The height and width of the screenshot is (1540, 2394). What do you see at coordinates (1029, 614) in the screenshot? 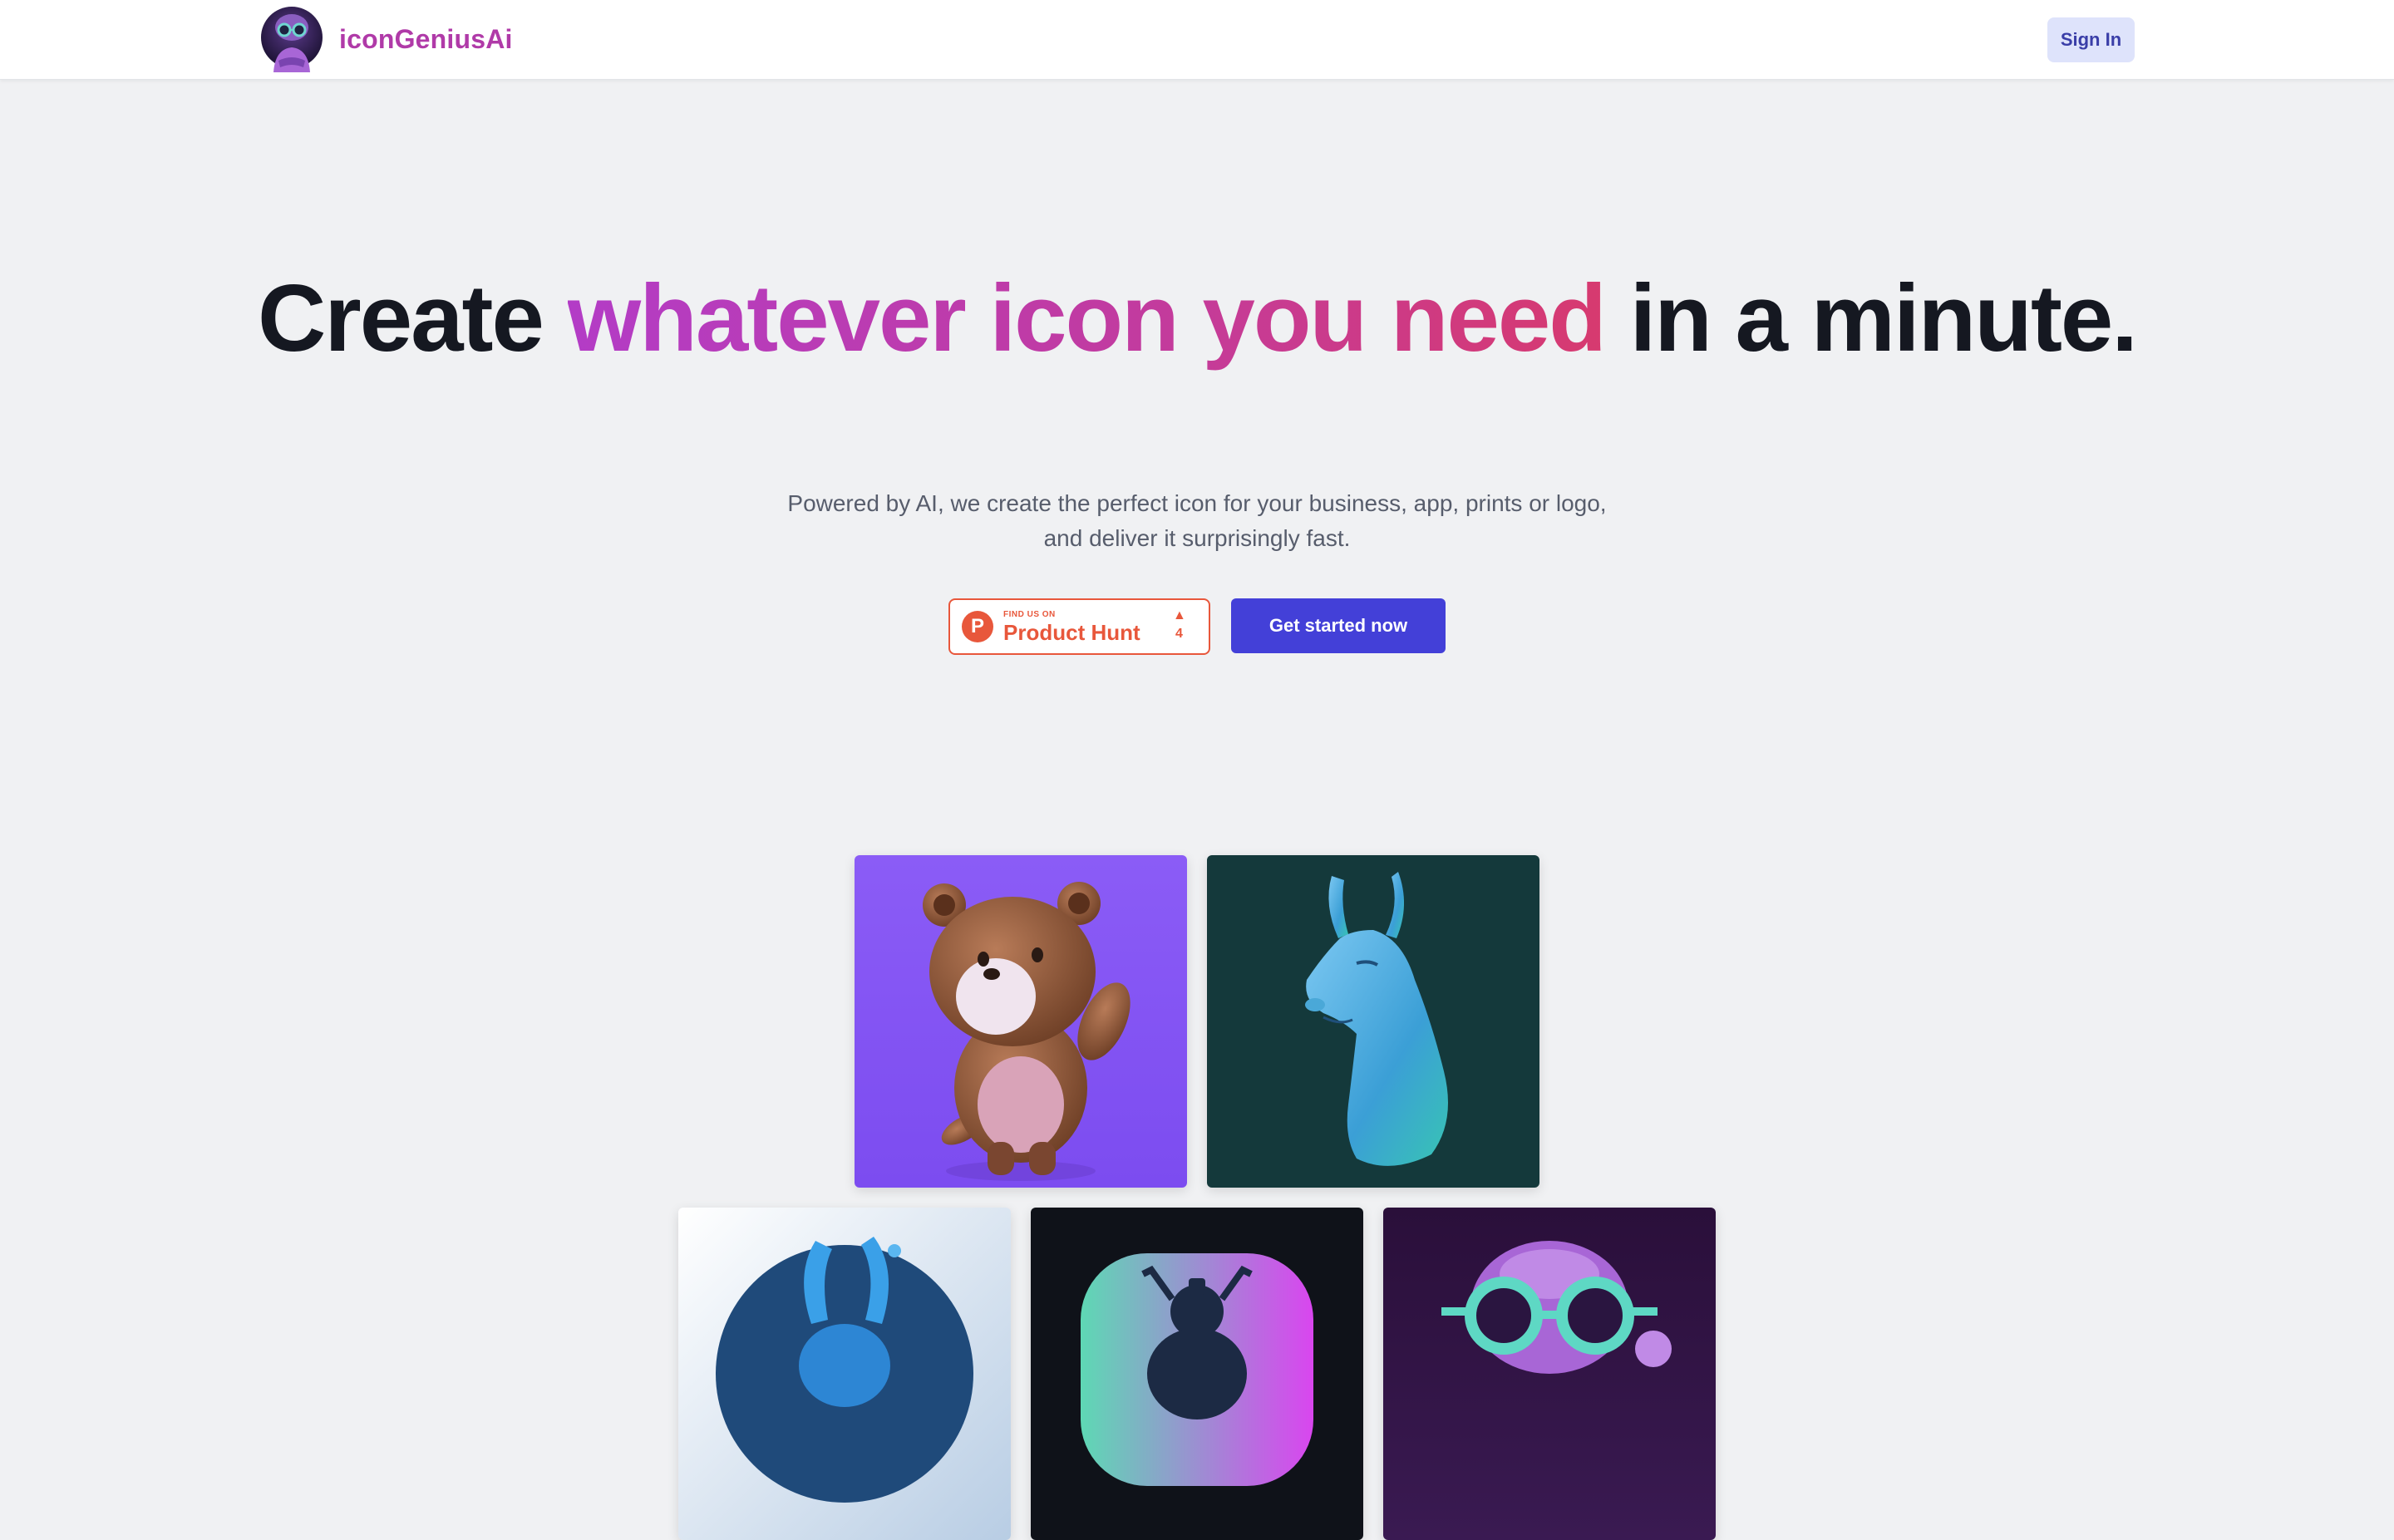
I see `product-hunt-small-text: FIND US ON` at bounding box center [1029, 614].